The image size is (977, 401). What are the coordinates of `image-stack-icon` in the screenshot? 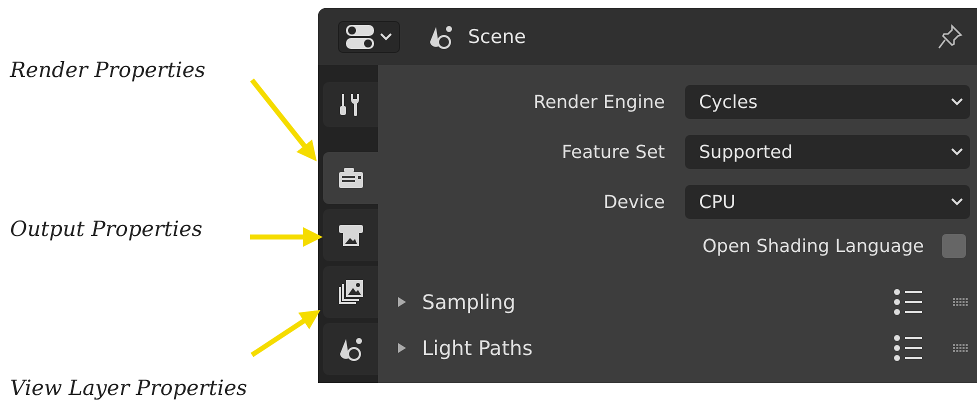 It's located at (351, 292).